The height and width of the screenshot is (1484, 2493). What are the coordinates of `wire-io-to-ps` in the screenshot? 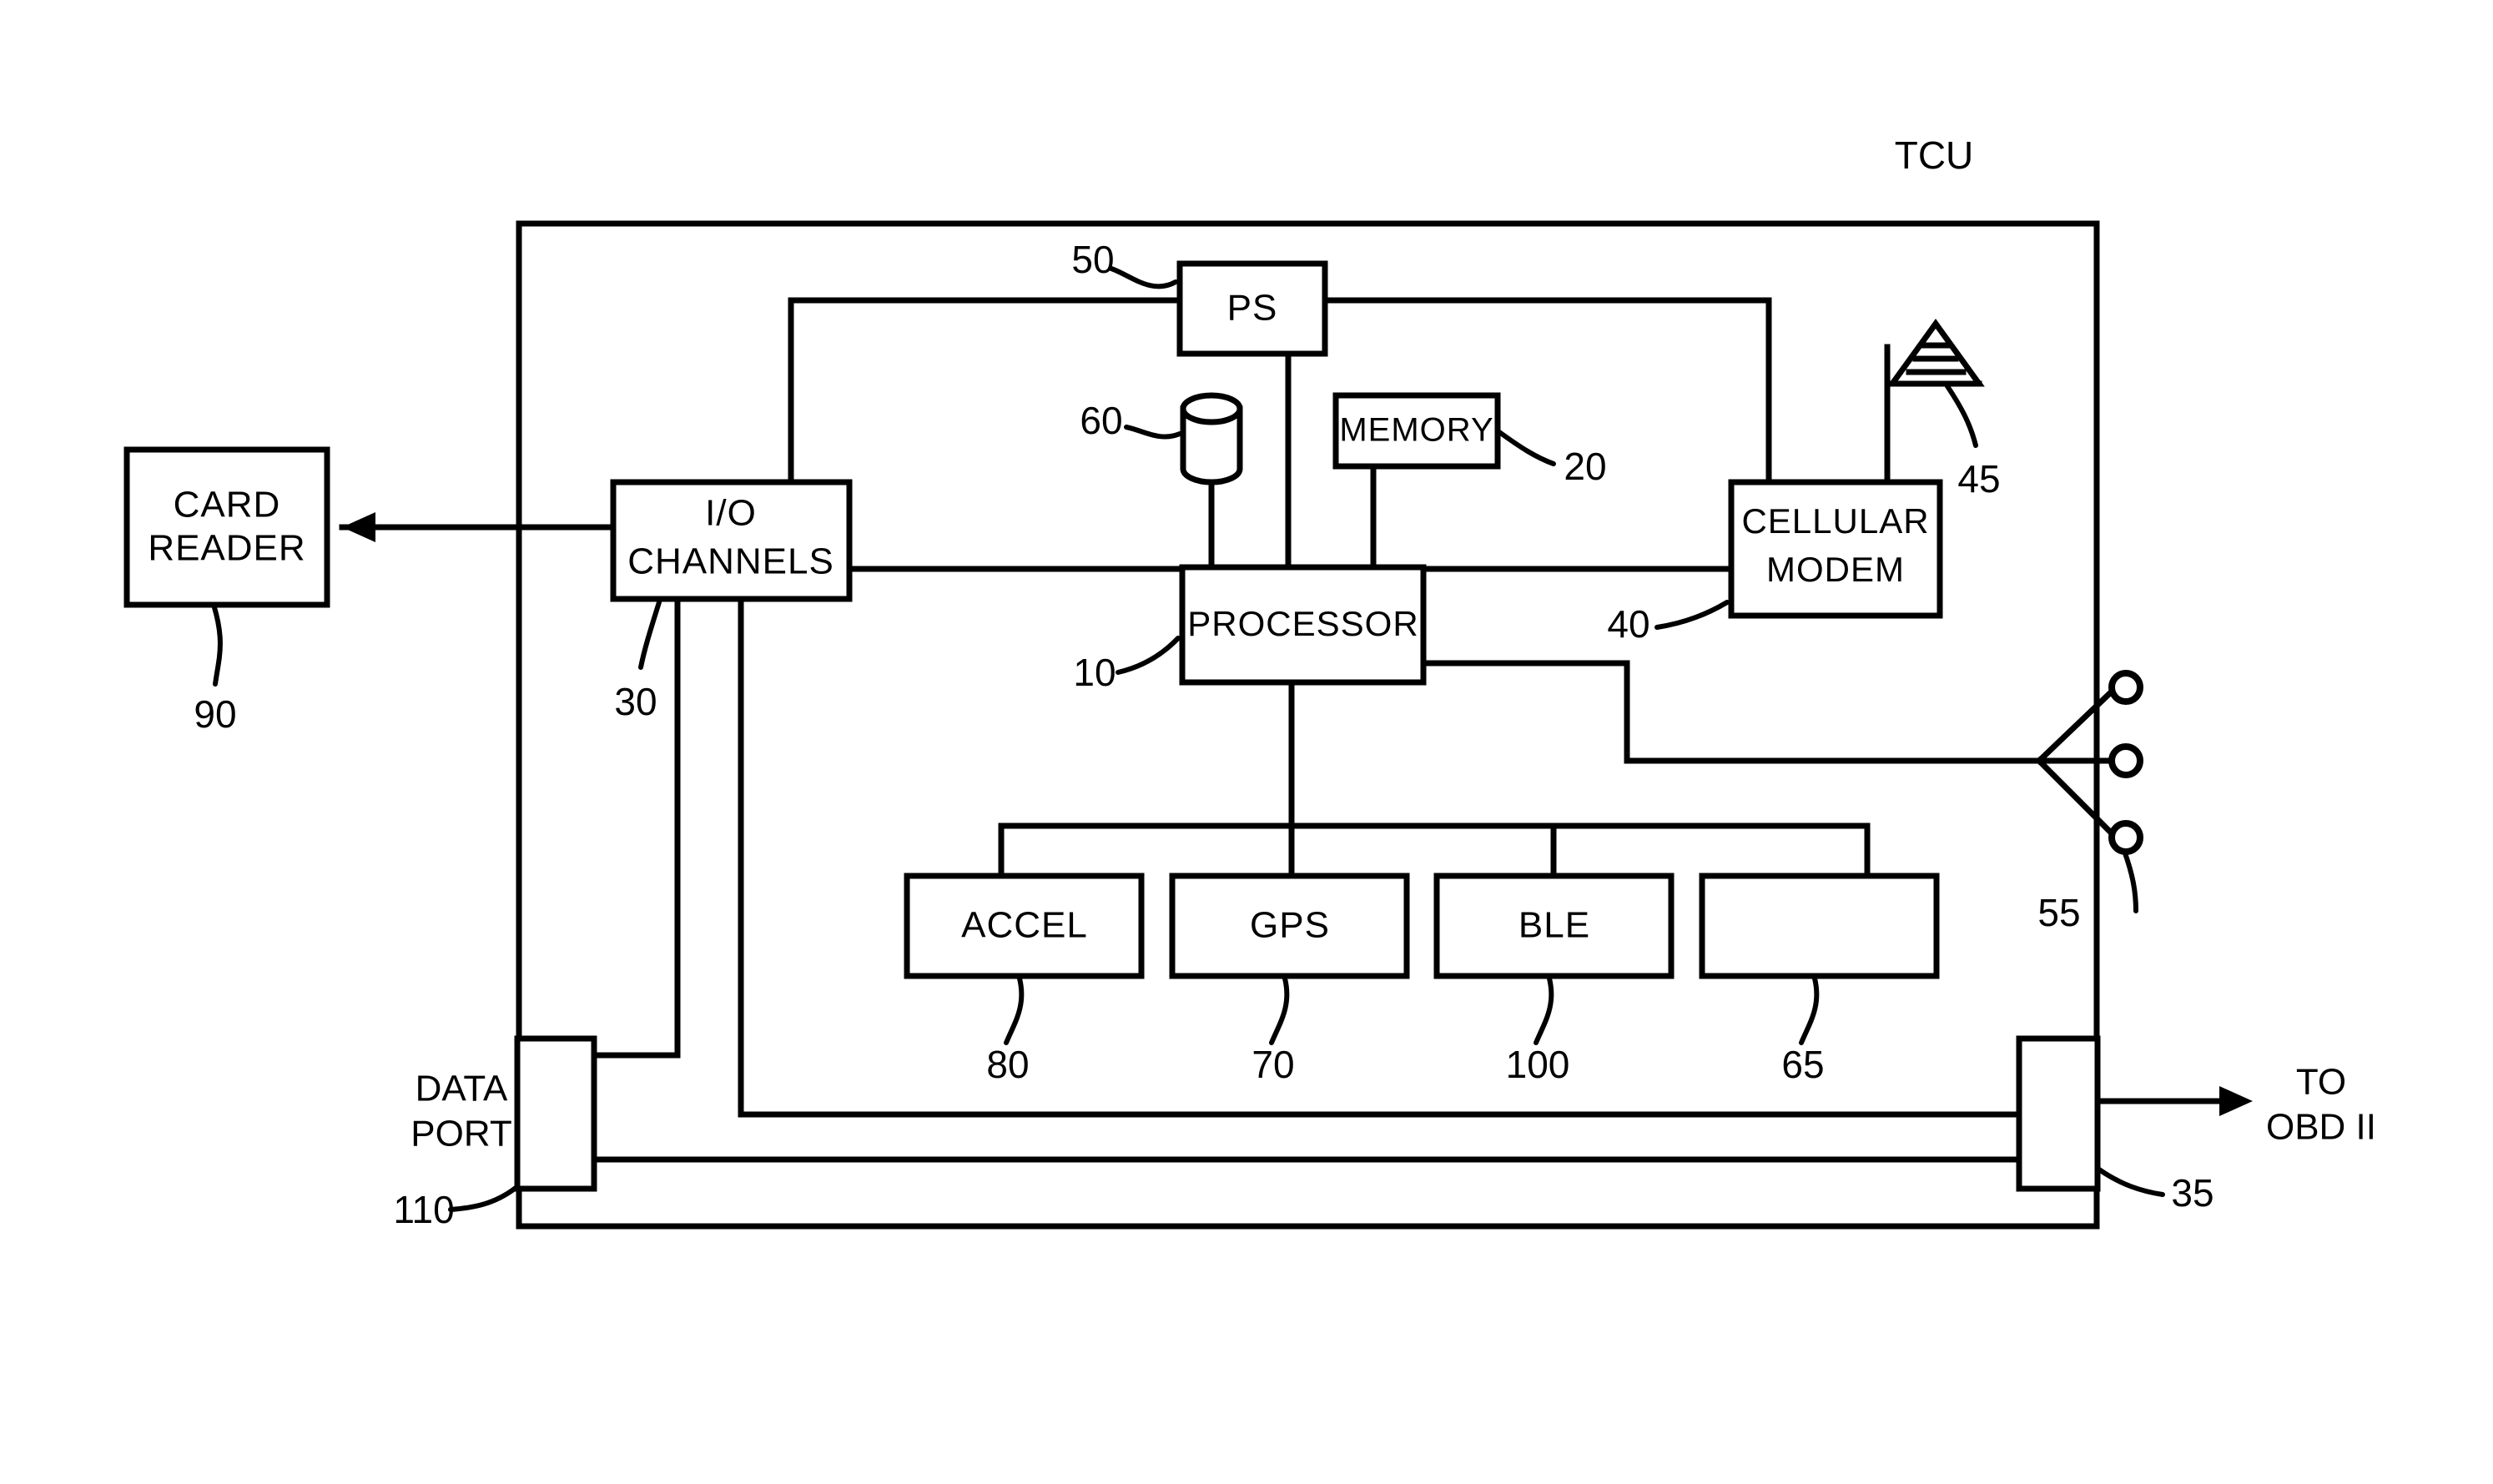 It's located at (986, 391).